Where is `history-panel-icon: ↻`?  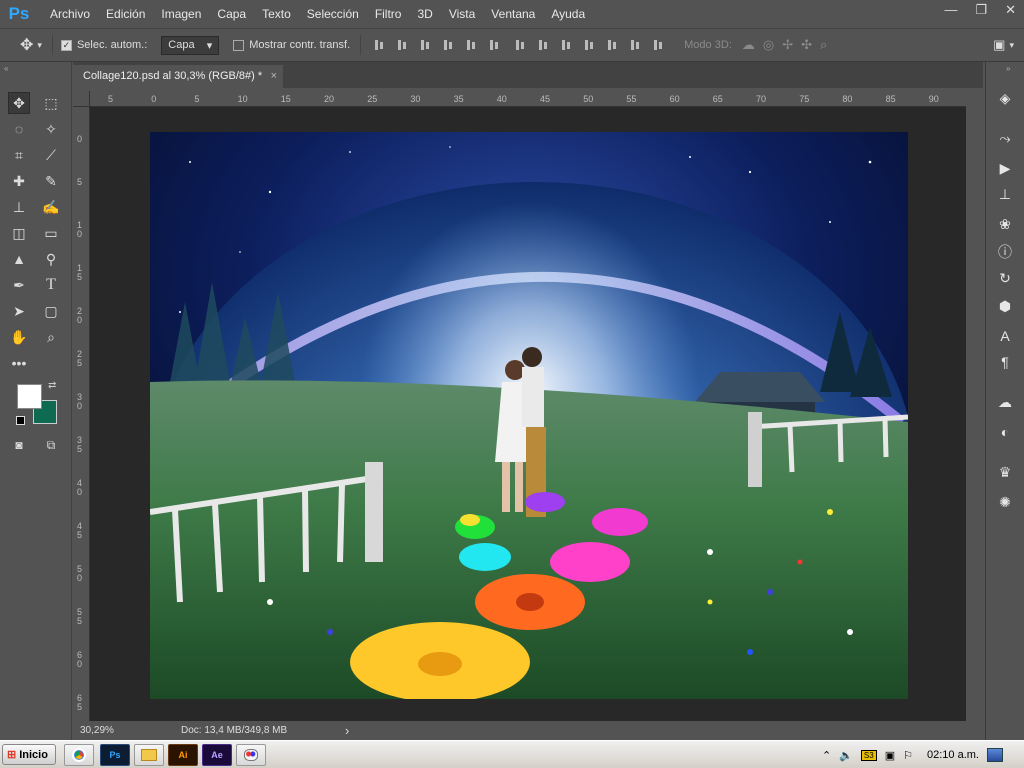
history-panel-icon: ↻ is located at coordinates (1005, 278).